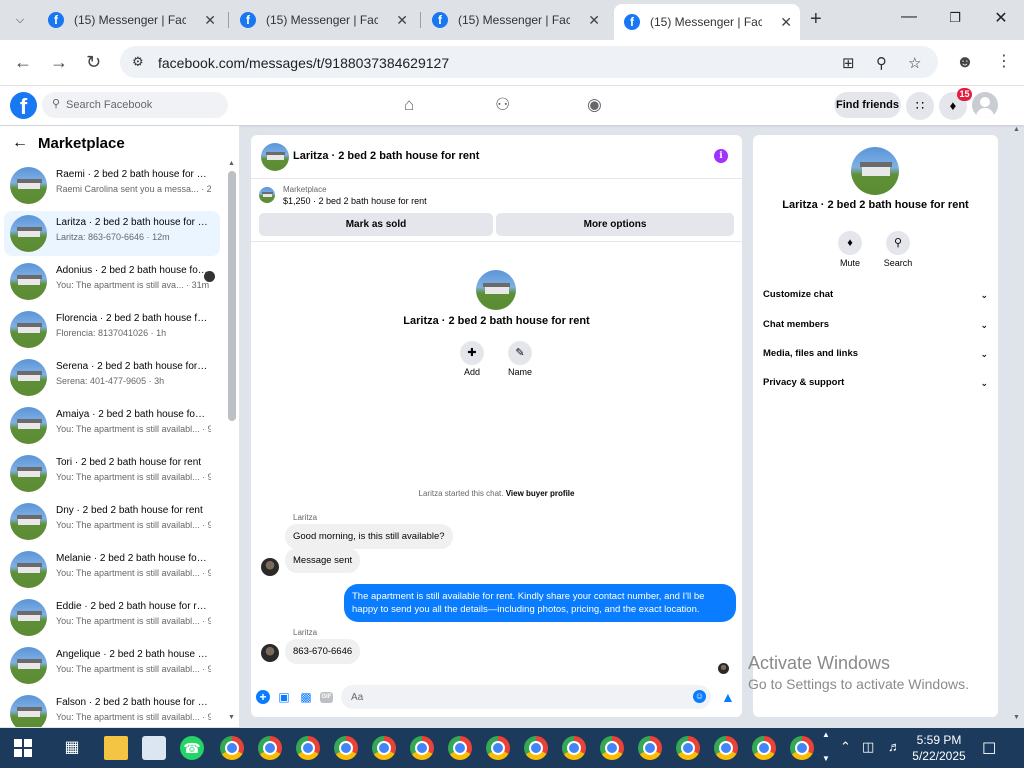 This screenshot has height=768, width=1024. What do you see at coordinates (875, 354) in the screenshot?
I see `media-files-links-row: Media, files and links ⌄` at bounding box center [875, 354].